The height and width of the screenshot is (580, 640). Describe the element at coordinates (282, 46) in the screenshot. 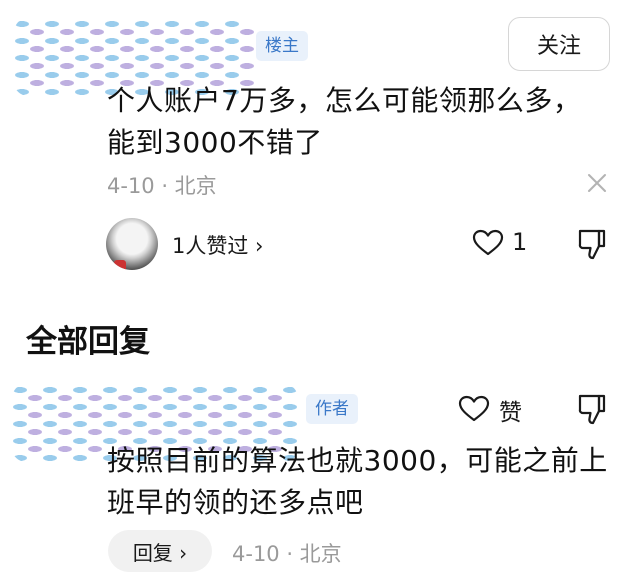

I see `op-badge: 楼主` at that location.